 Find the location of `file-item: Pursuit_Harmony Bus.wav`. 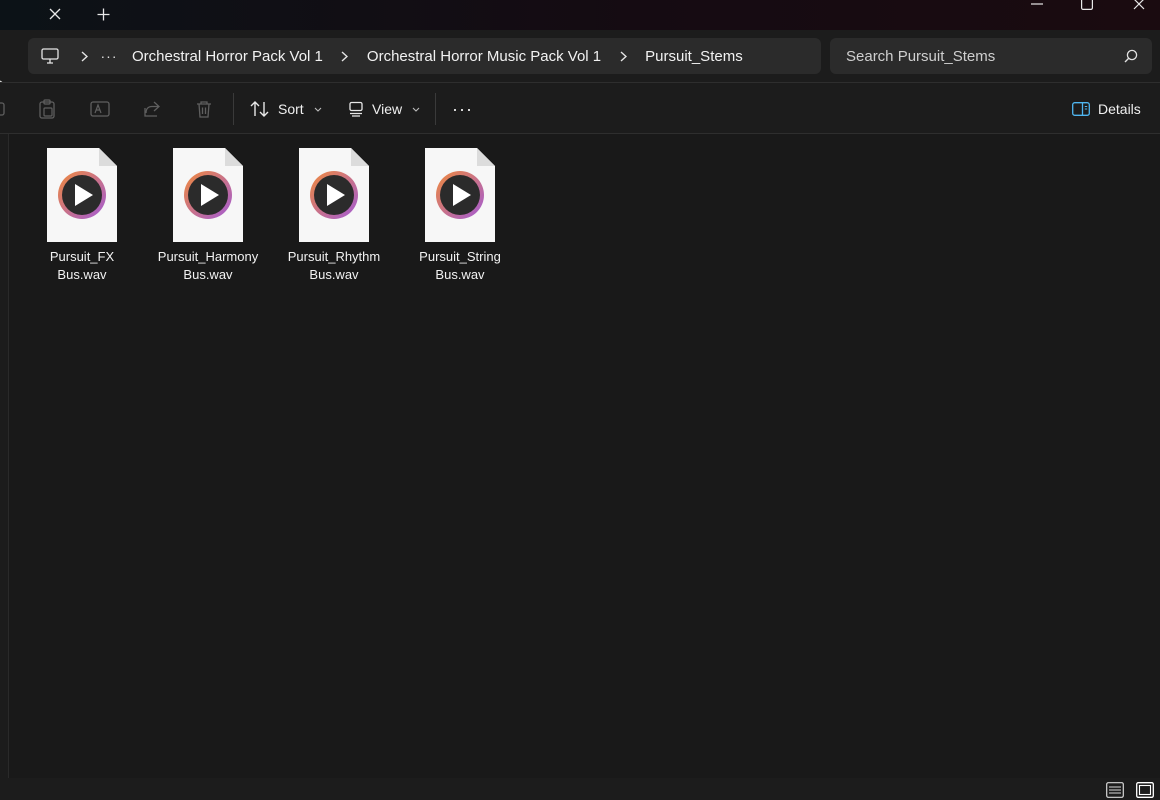

file-item: Pursuit_Harmony Bus.wav is located at coordinates (208, 216).